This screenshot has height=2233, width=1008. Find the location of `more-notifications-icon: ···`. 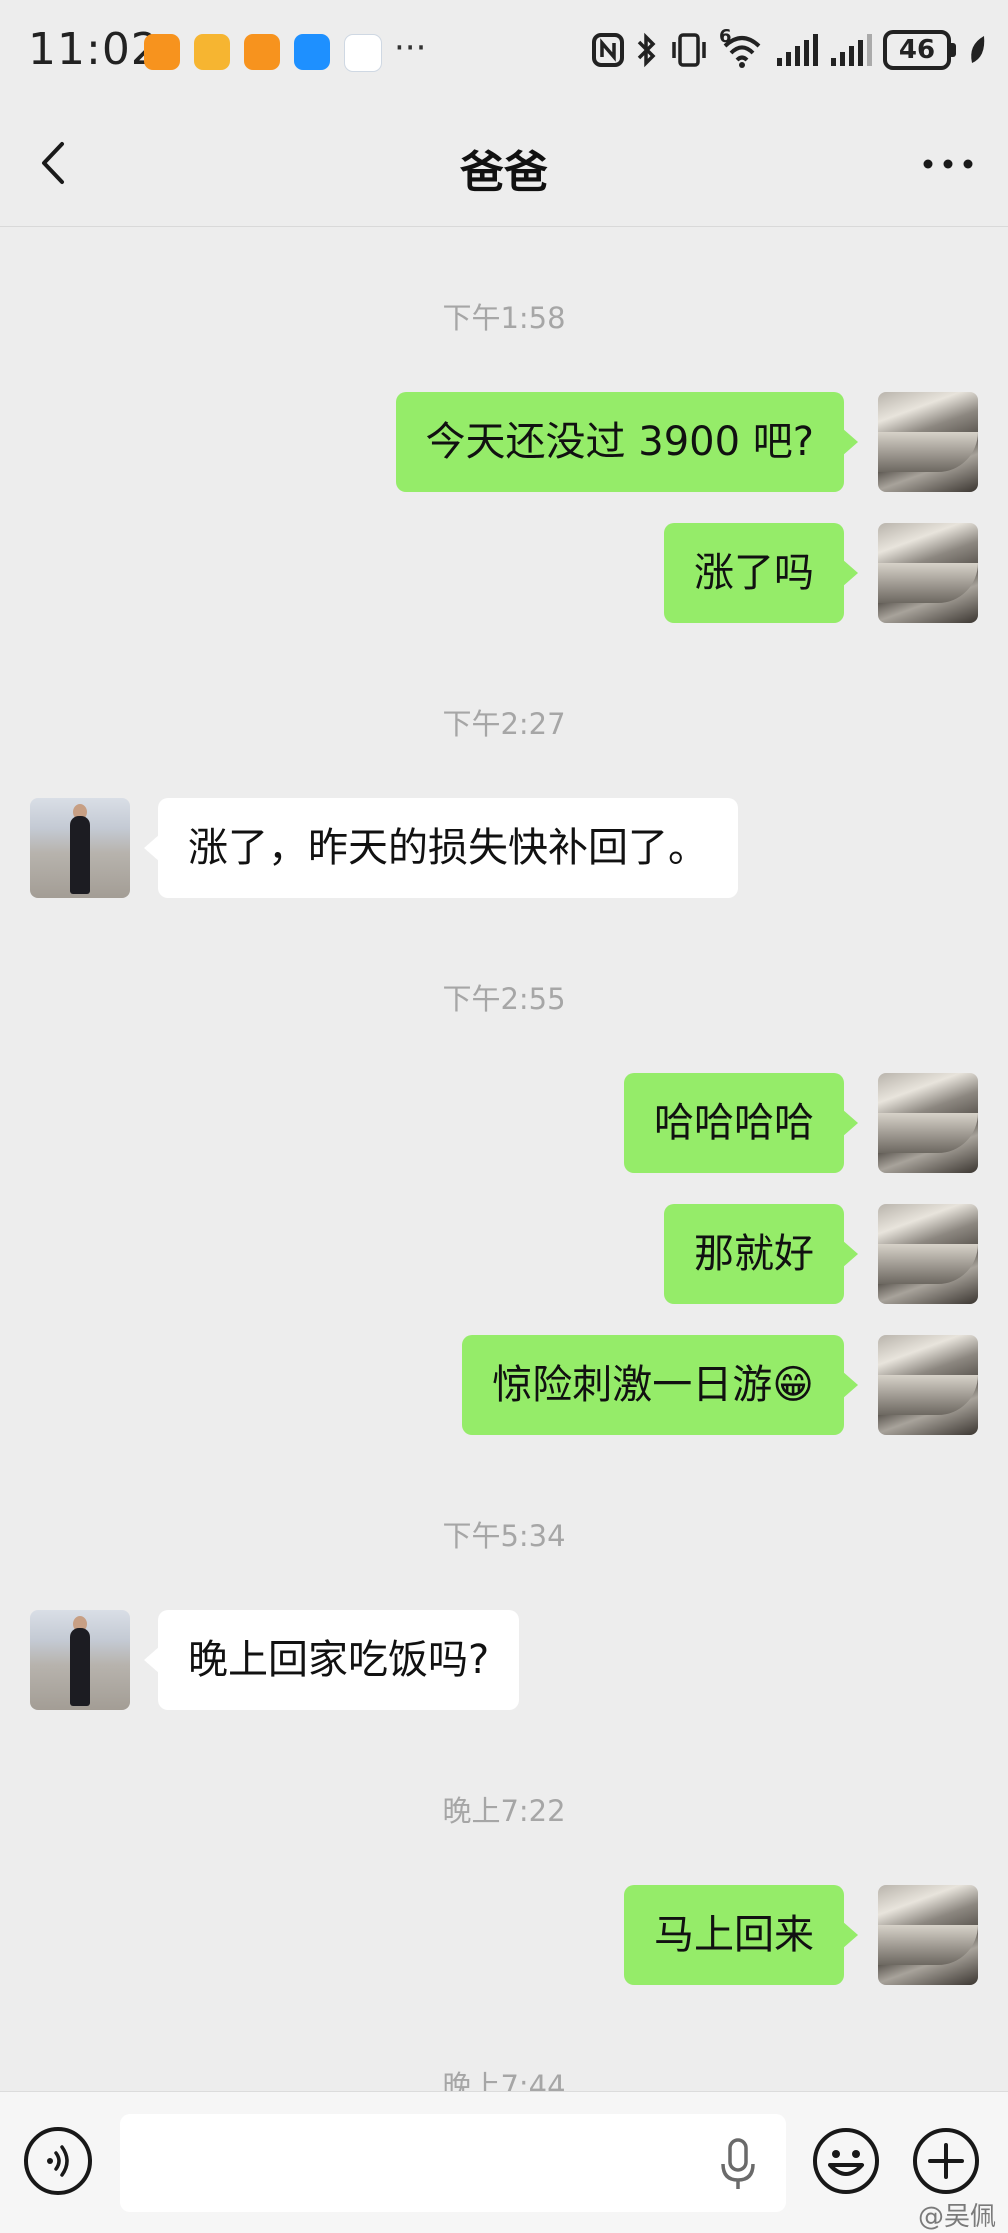

more-notifications-icon: ··· is located at coordinates (410, 48).